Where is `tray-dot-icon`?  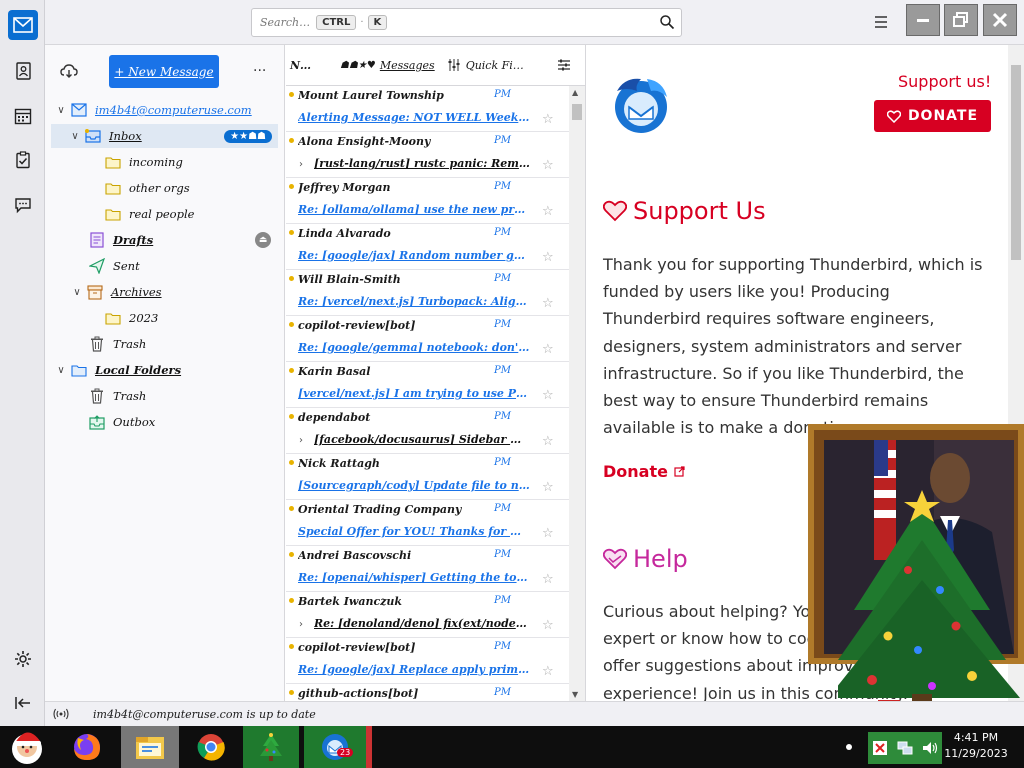
tray-dot-icon is located at coordinates (849, 747).